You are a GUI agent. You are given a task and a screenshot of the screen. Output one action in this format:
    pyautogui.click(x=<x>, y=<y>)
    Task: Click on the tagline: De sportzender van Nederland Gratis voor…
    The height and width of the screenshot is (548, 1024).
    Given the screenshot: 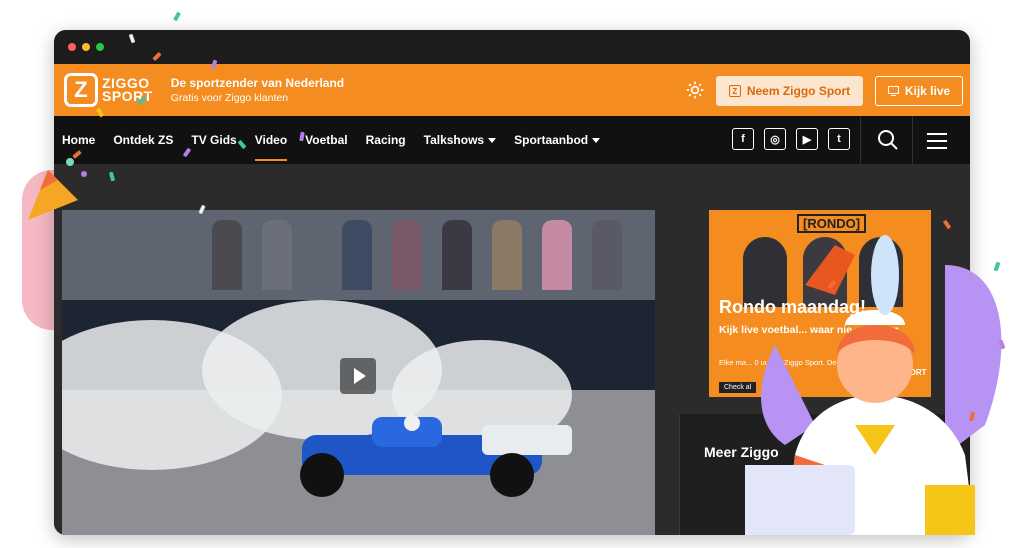 What is the action you would take?
    pyautogui.click(x=257, y=90)
    